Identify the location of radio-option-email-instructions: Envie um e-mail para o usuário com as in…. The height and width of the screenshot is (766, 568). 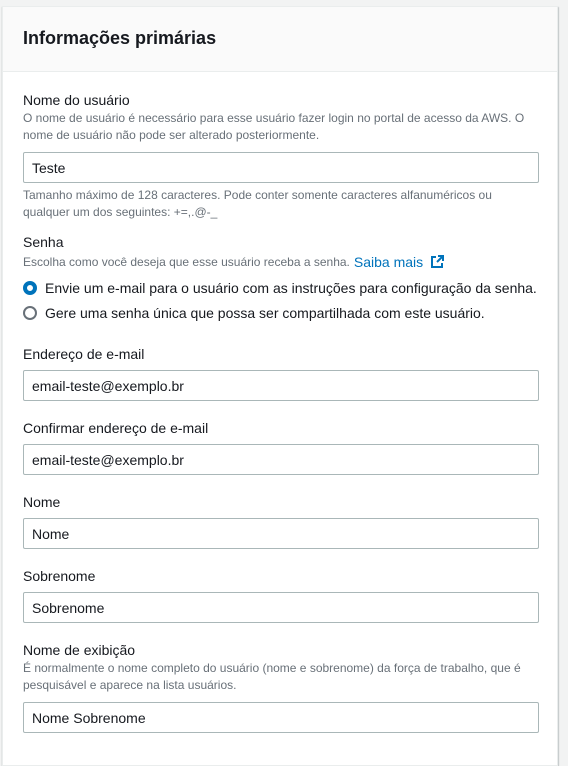
(281, 288).